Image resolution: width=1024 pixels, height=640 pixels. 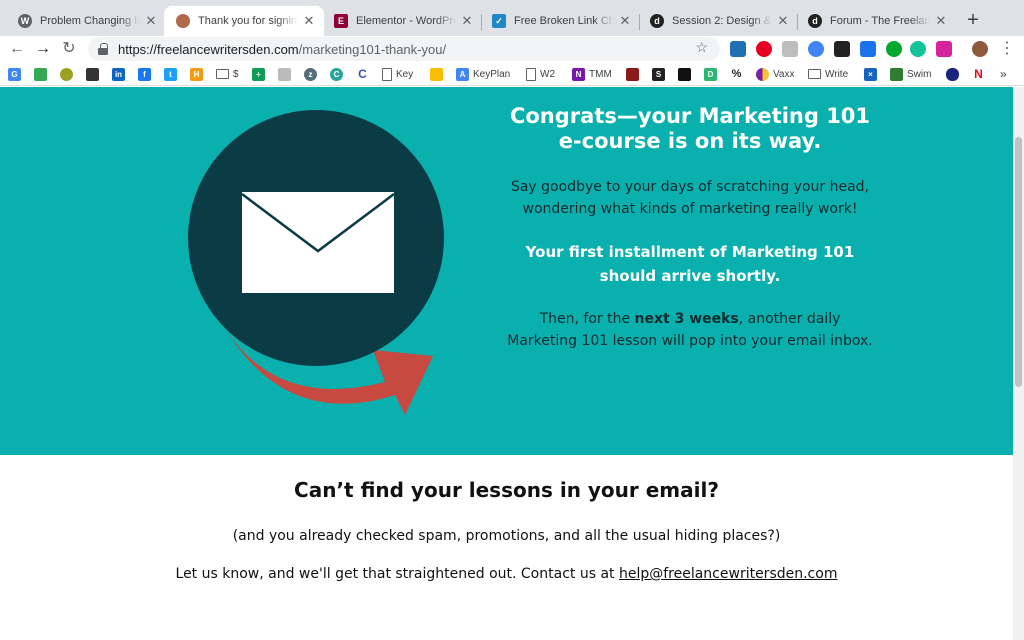 I want to click on reload-icon: ↻, so click(x=69, y=49).